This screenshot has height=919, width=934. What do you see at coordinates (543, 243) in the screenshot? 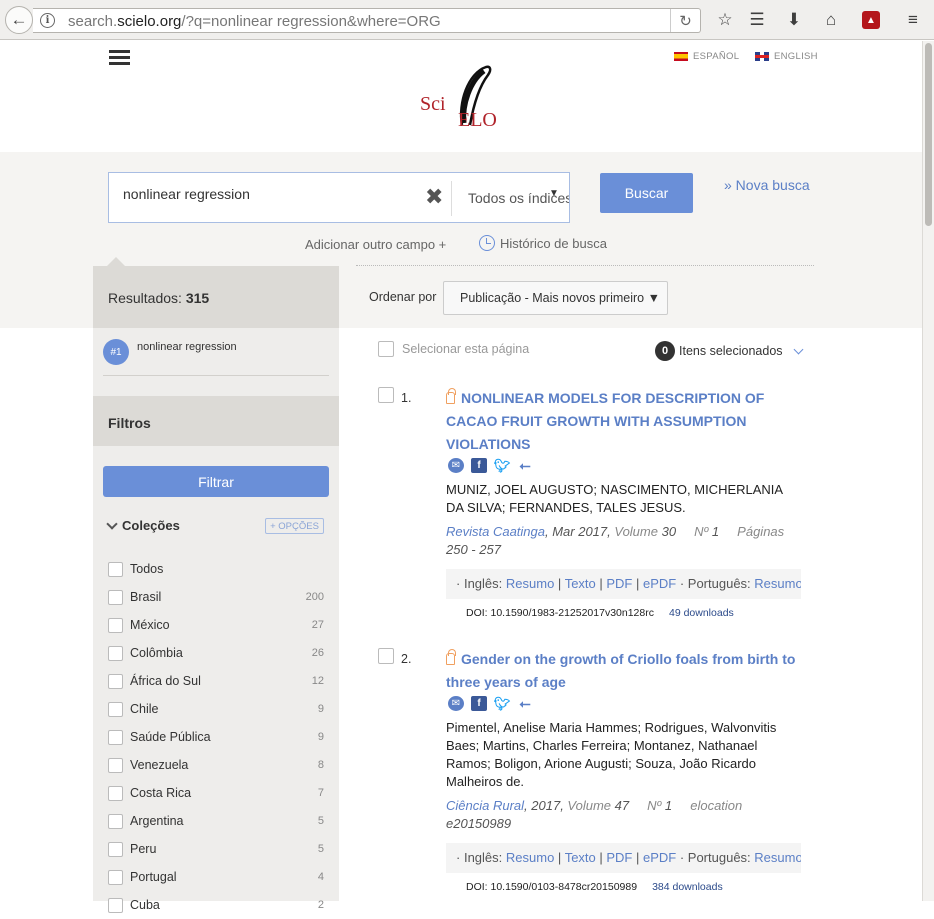
I see `search-history-link: Histórico de busca` at bounding box center [543, 243].